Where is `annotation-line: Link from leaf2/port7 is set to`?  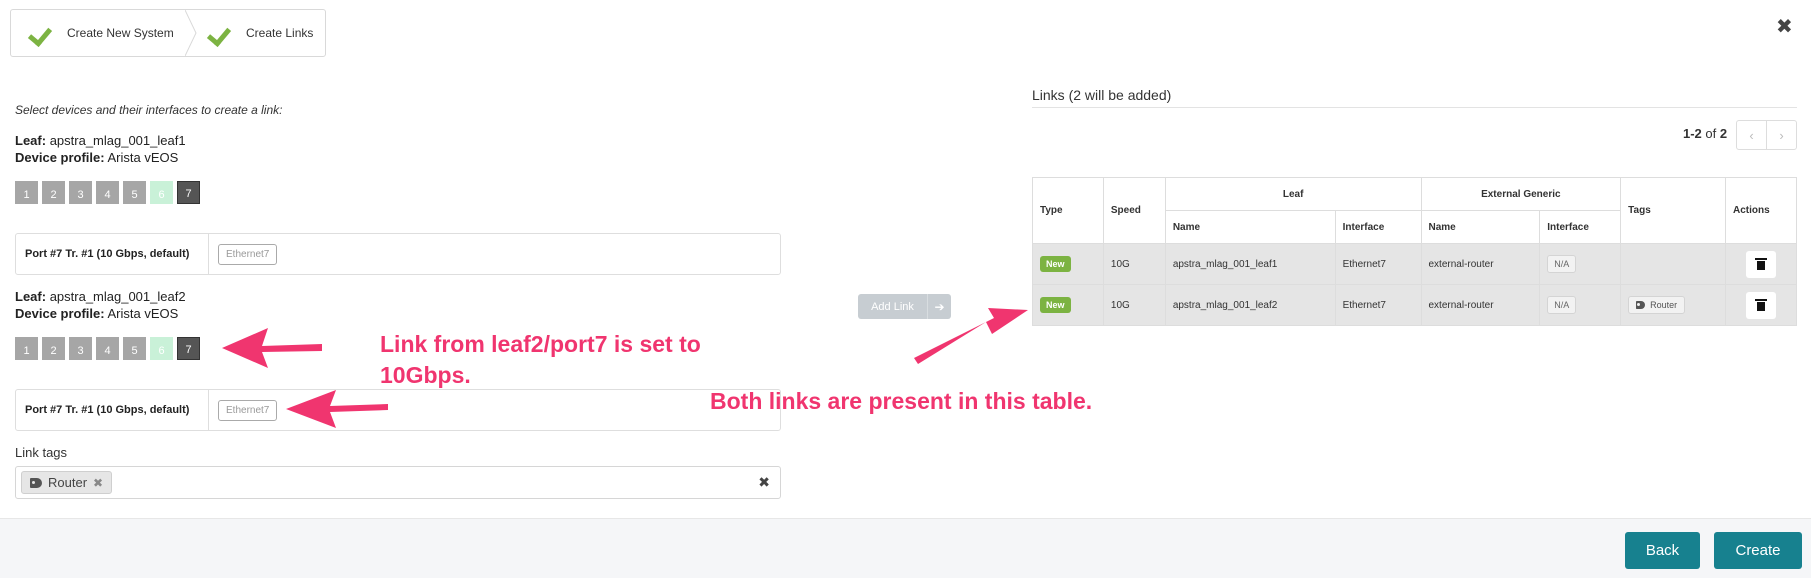 annotation-line: Link from leaf2/port7 is set to is located at coordinates (540, 344).